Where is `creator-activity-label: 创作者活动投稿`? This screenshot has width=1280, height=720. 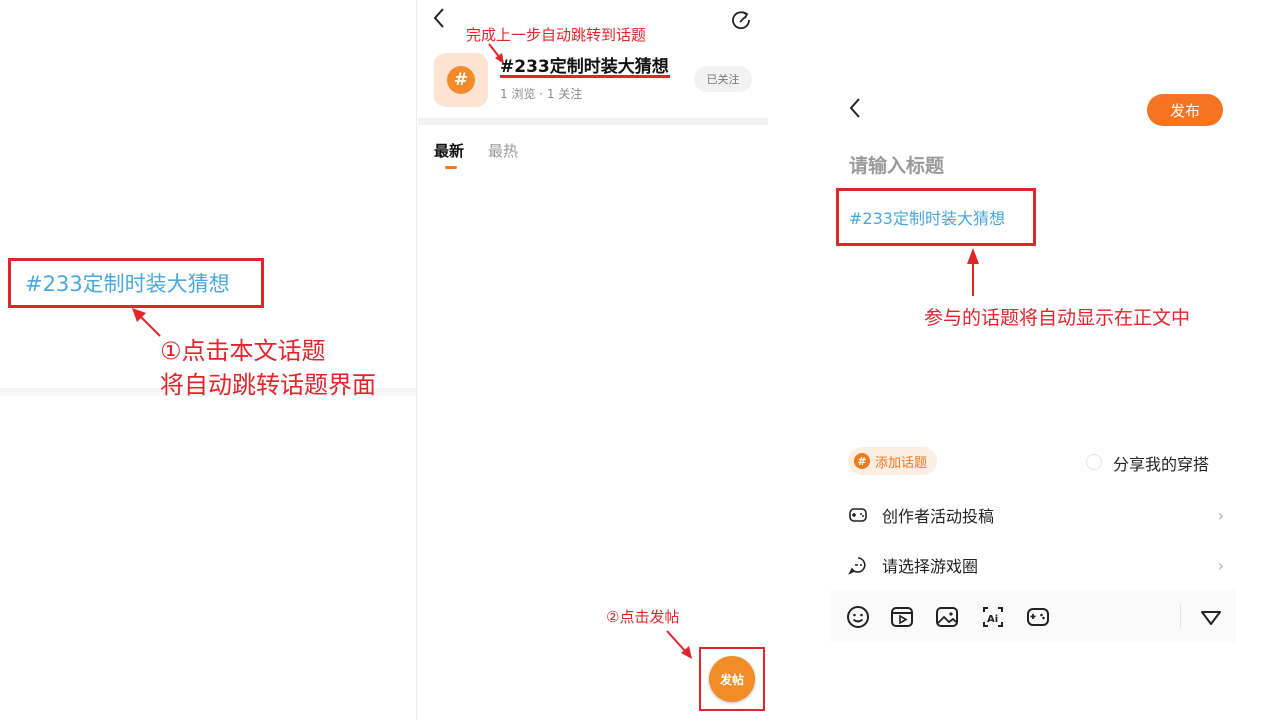
creator-activity-label: 创作者活动投稿 is located at coordinates (938, 516).